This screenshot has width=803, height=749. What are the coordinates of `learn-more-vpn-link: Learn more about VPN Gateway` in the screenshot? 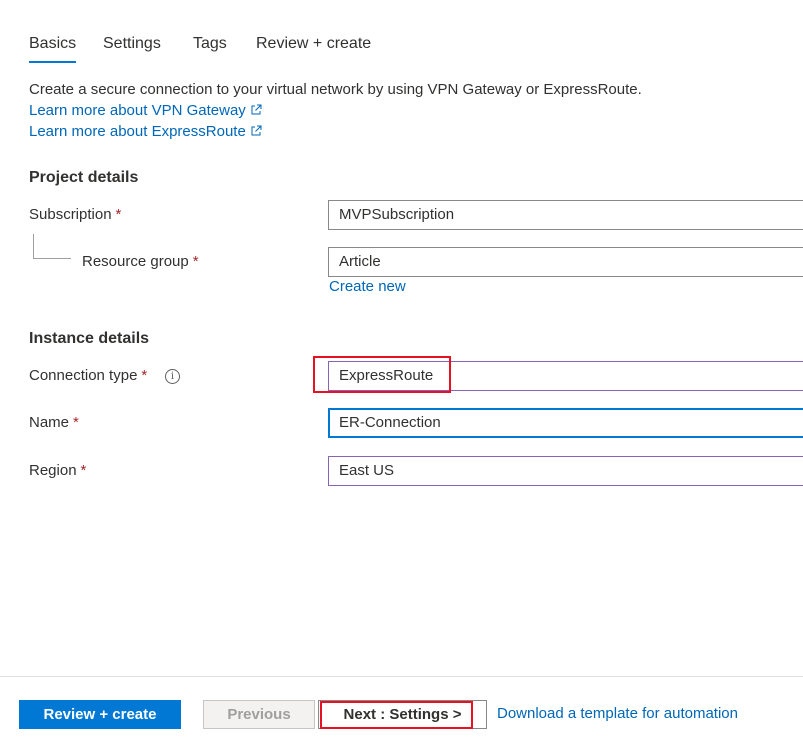 It's located at (145, 111).